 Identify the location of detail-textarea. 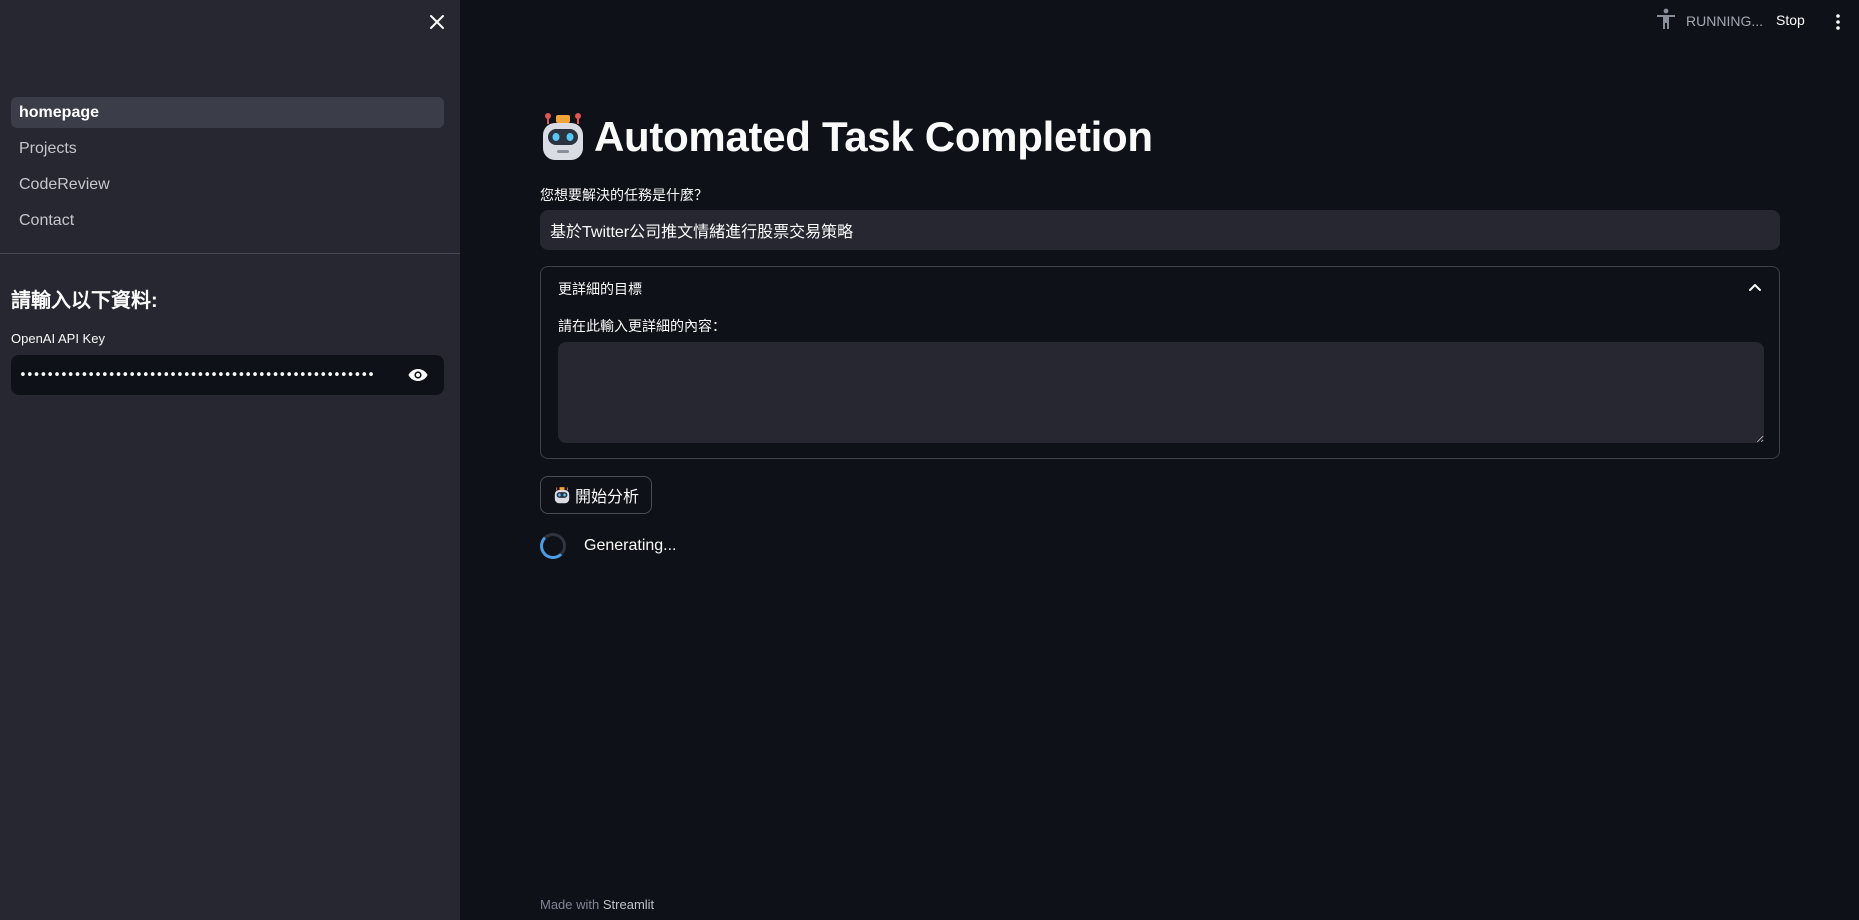
(1161, 392).